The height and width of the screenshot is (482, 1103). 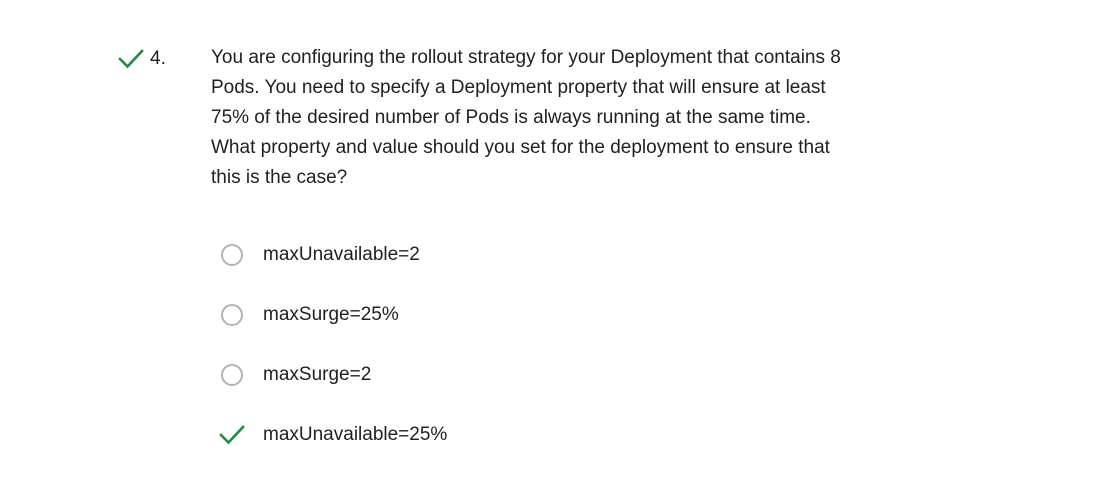 What do you see at coordinates (355, 434) in the screenshot?
I see `option-label: maxUnavailable=25%` at bounding box center [355, 434].